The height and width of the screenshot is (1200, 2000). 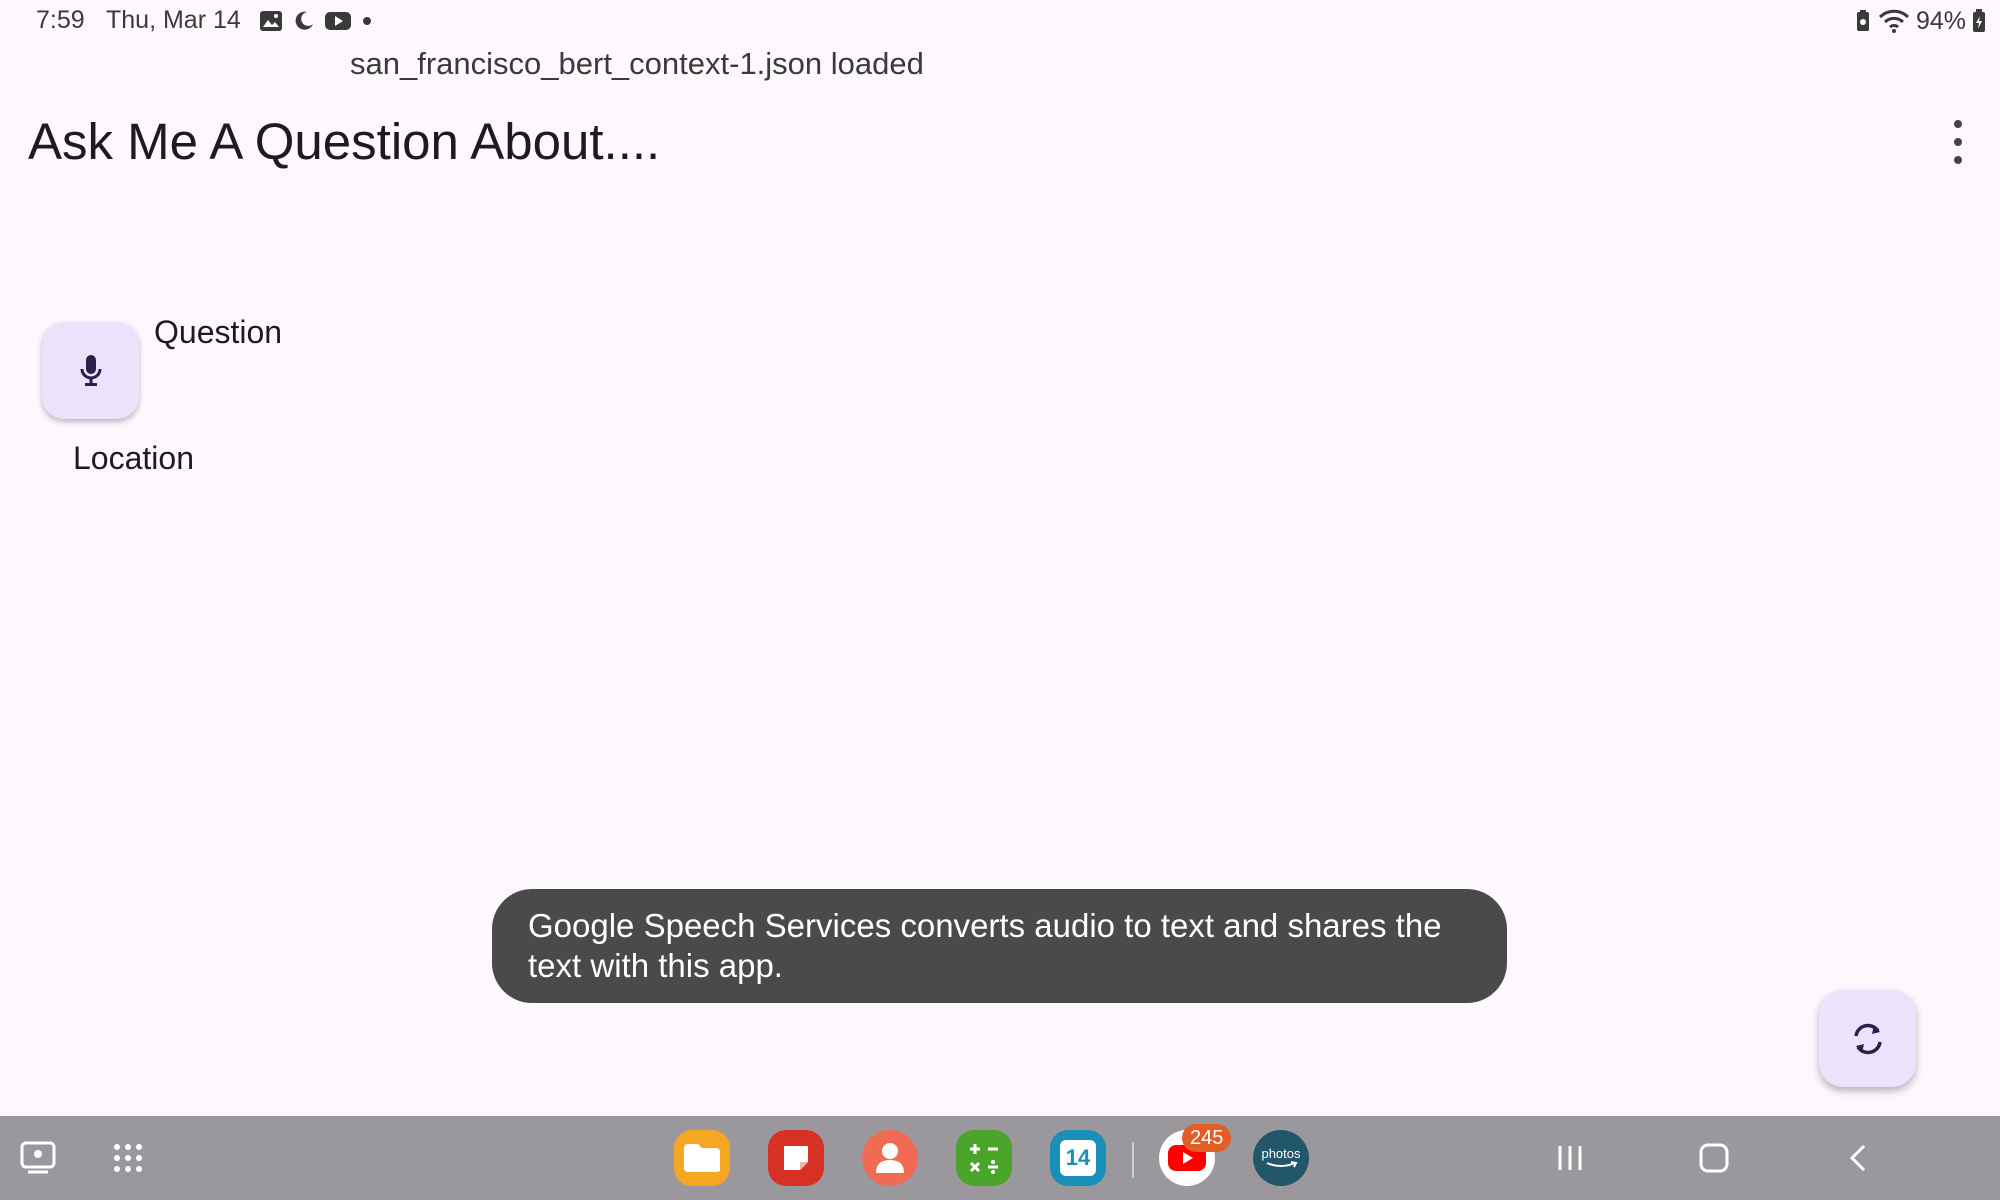 I want to click on file-loaded-message: san_francisco_bert_context-1.json loaded, so click(x=637, y=63).